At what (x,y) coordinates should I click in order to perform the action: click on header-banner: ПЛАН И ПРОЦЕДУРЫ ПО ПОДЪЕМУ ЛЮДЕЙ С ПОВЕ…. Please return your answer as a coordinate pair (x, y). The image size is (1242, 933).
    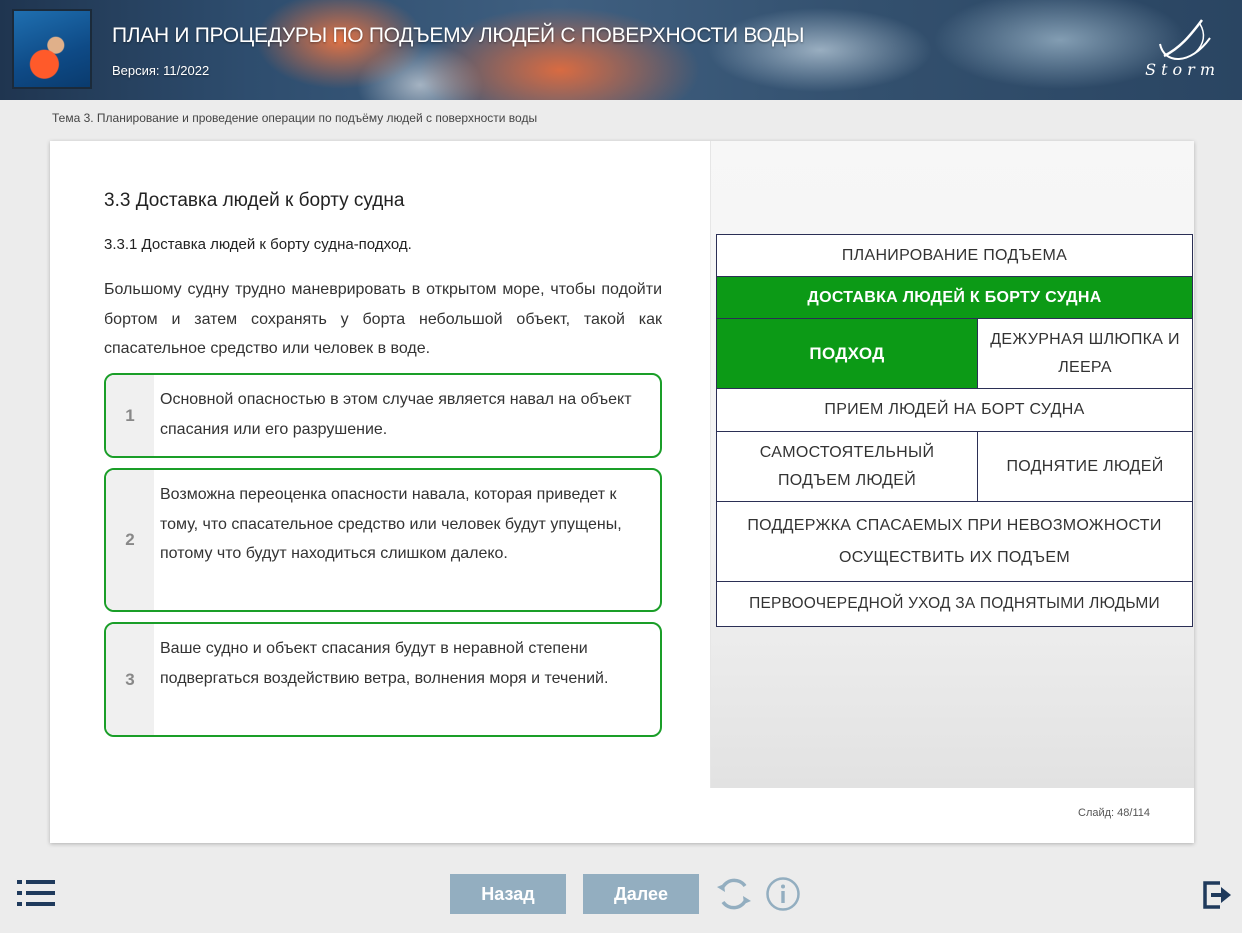
    Looking at the image, I should click on (621, 50).